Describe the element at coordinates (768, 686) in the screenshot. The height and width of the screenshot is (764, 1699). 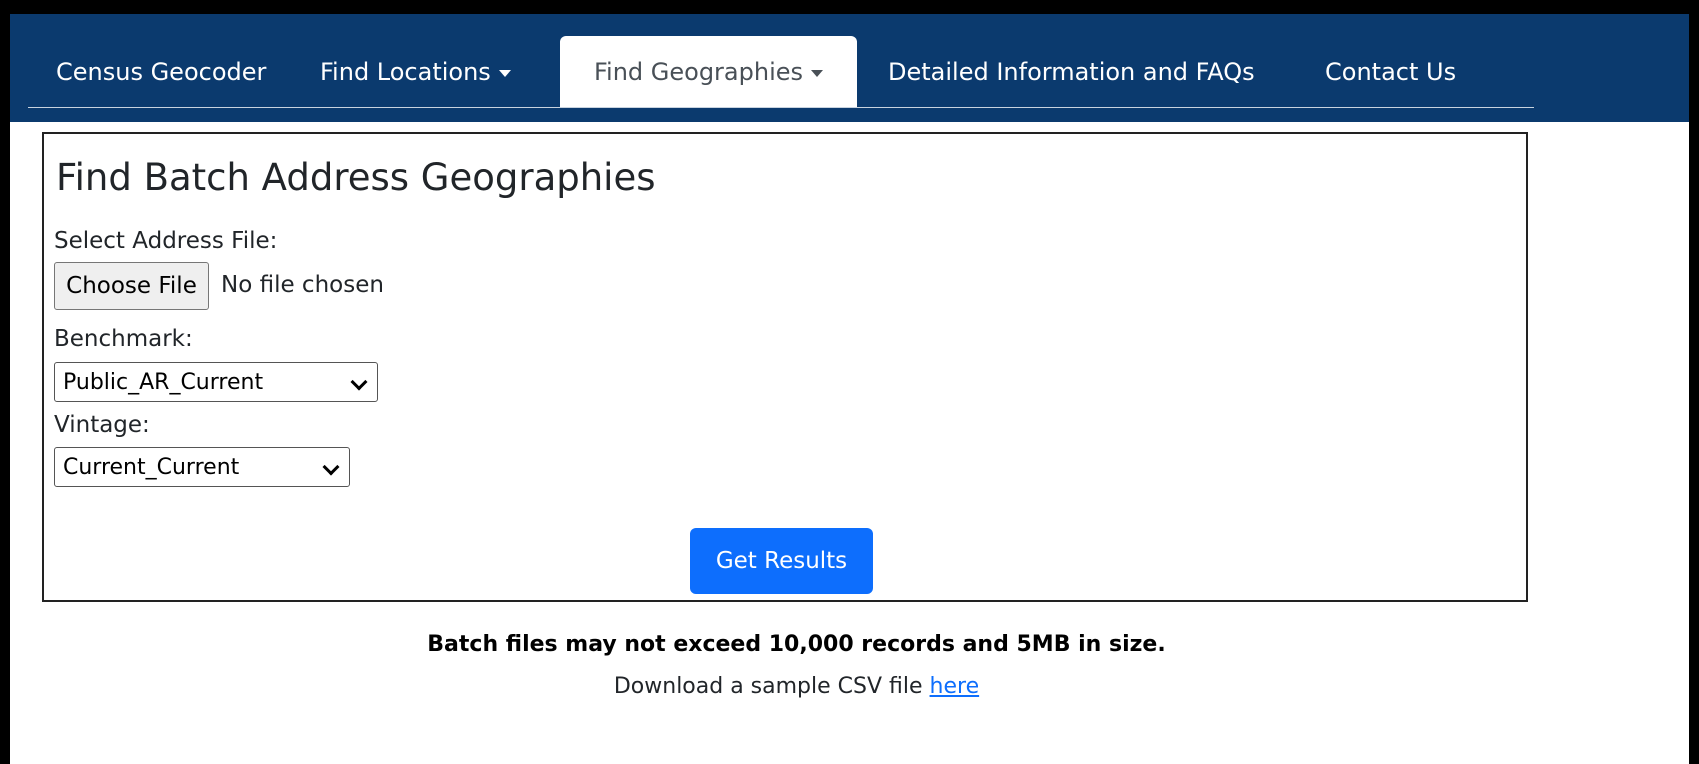
I see `sample-download-text: Download a sample CSV file` at that location.